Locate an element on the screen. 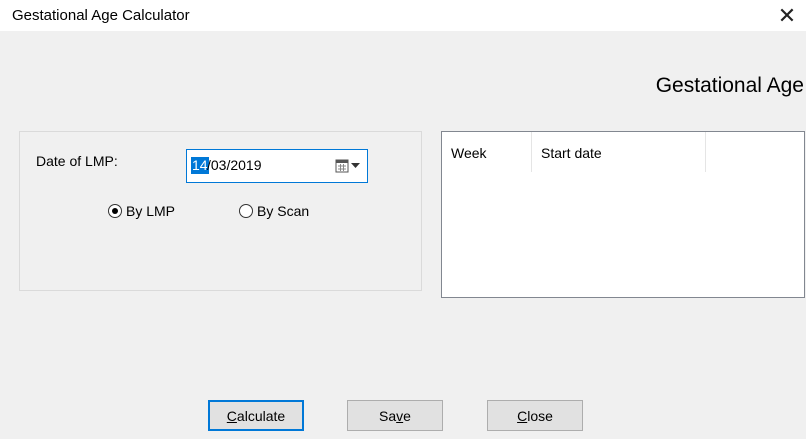 The height and width of the screenshot is (439, 806). calculate-label-post: alculate is located at coordinates (261, 415).